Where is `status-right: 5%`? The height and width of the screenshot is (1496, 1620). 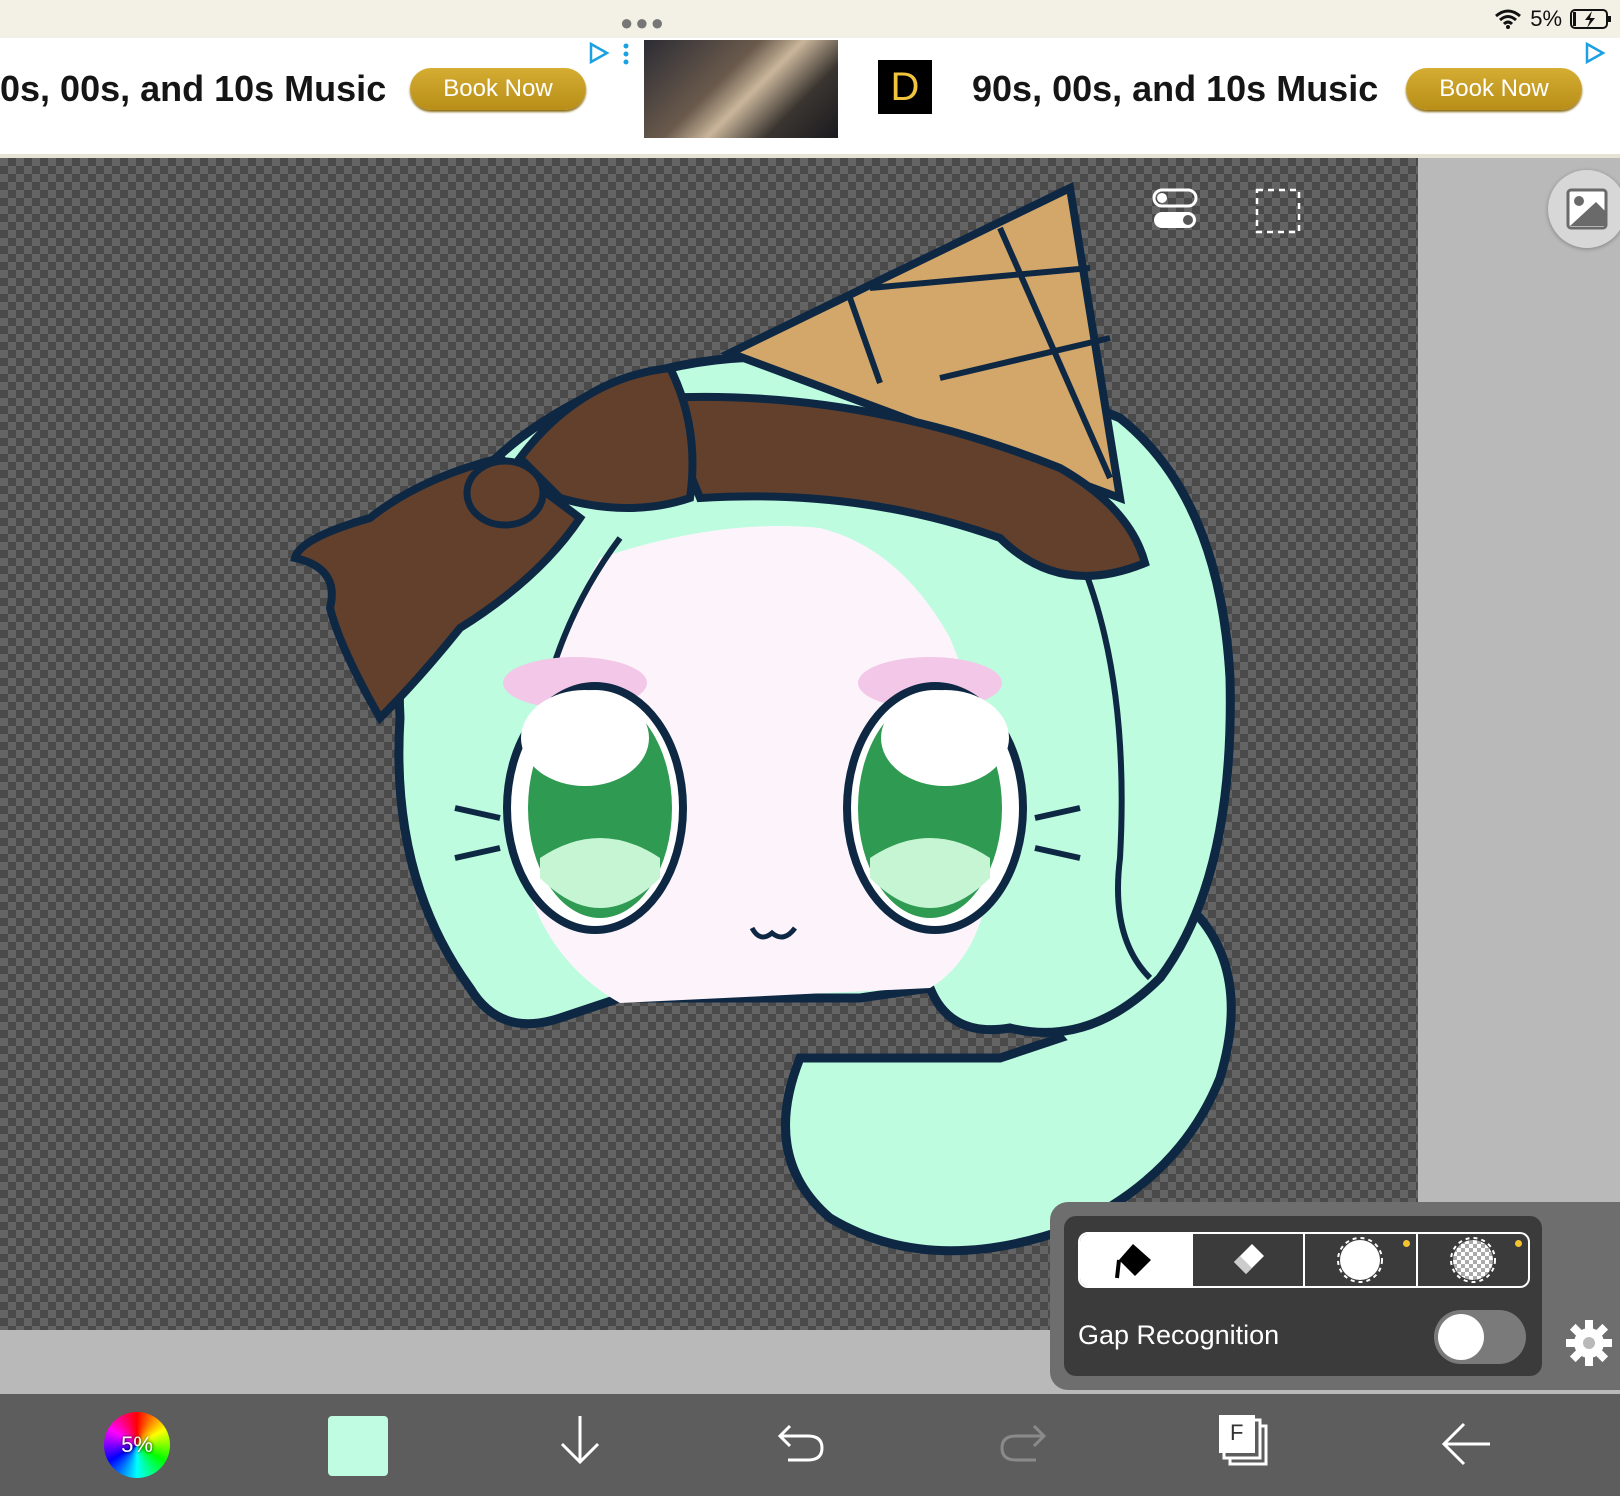 status-right: 5% is located at coordinates (1553, 19).